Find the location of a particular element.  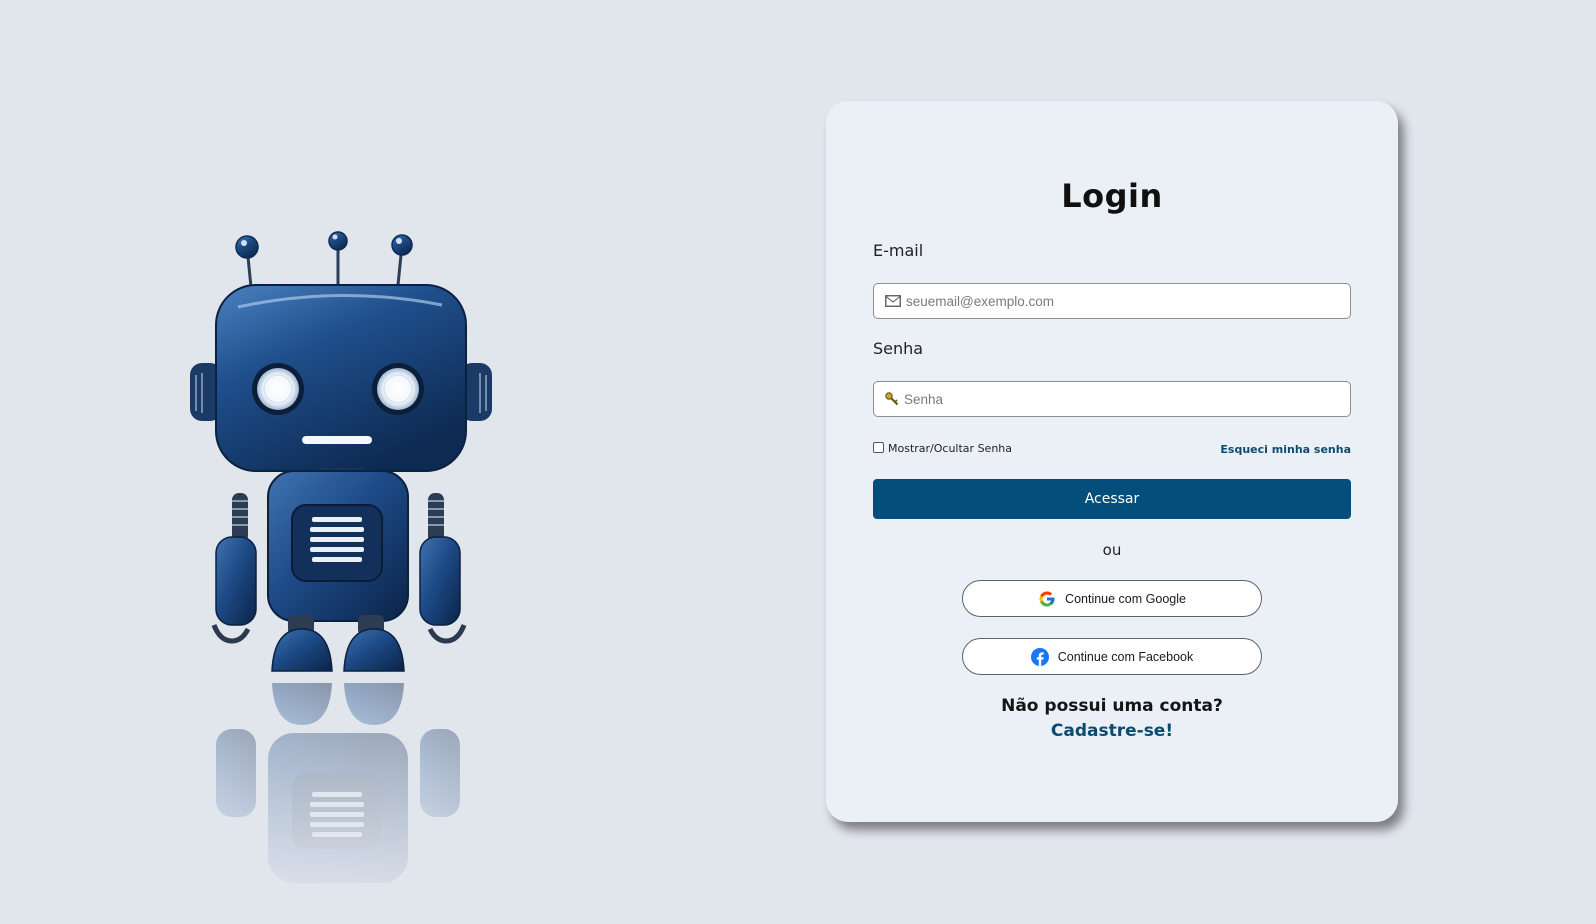

signup-link: Cadastre-se! is located at coordinates (1112, 731).